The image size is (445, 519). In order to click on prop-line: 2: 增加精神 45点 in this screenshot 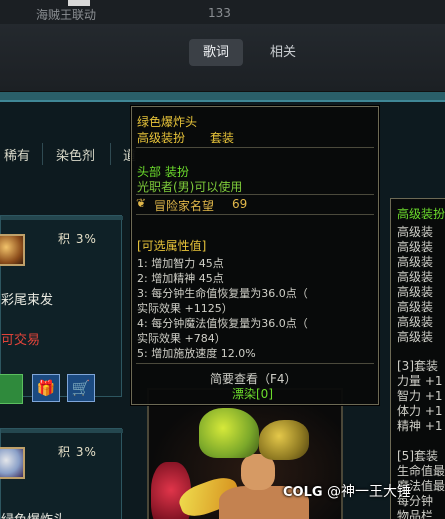, I will do `click(180, 278)`.